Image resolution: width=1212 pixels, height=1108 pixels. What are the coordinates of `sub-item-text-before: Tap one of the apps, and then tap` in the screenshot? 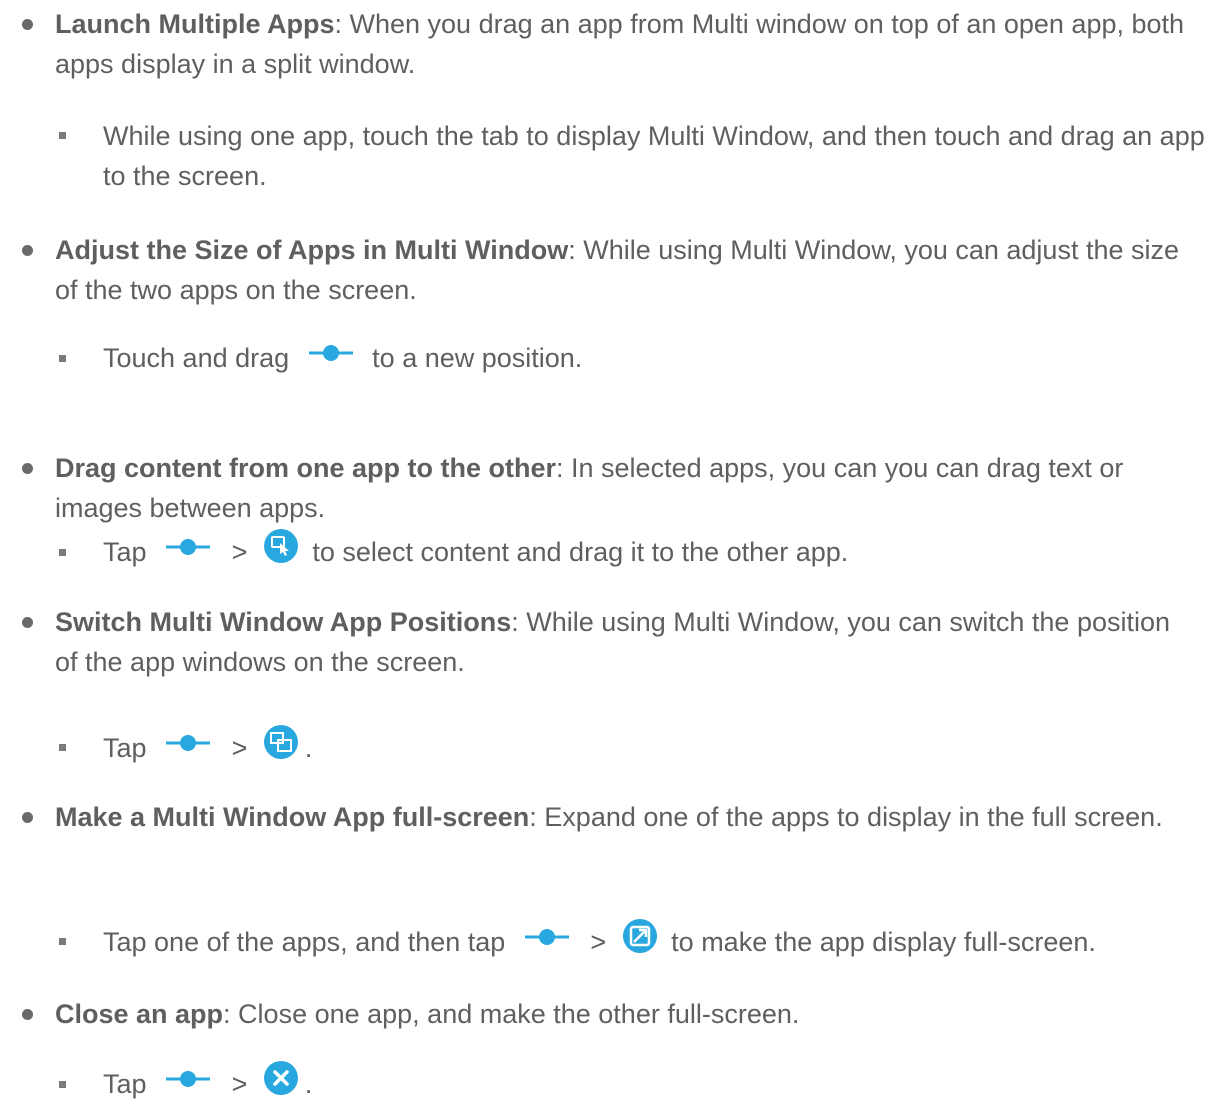 It's located at (304, 942).